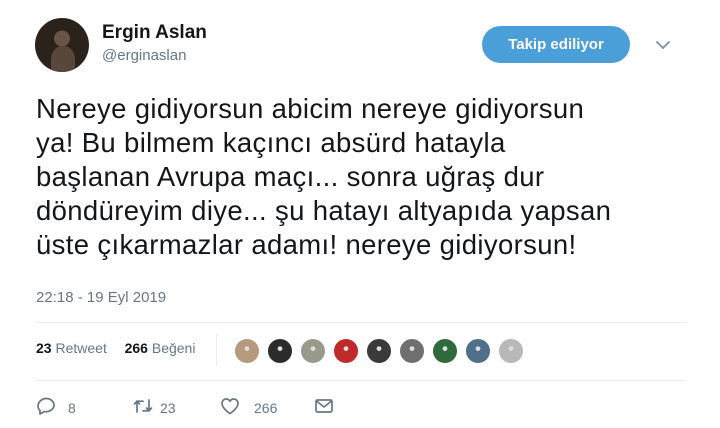  What do you see at coordinates (136, 348) in the screenshot?
I see `likes-count: 266` at bounding box center [136, 348].